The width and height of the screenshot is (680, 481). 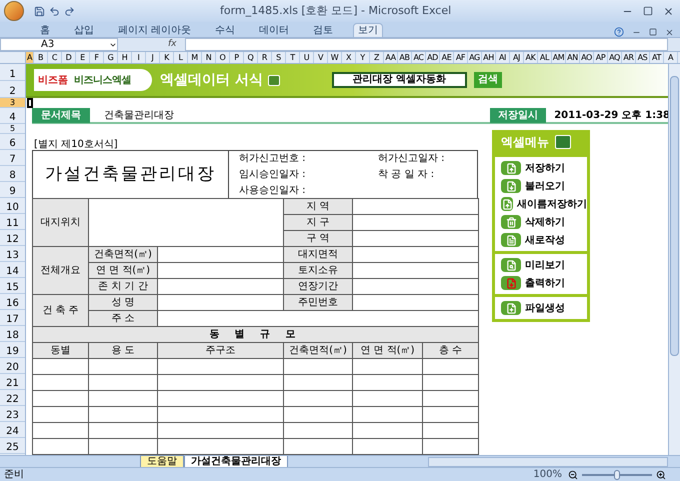 I want to click on column-header: N, so click(x=209, y=57).